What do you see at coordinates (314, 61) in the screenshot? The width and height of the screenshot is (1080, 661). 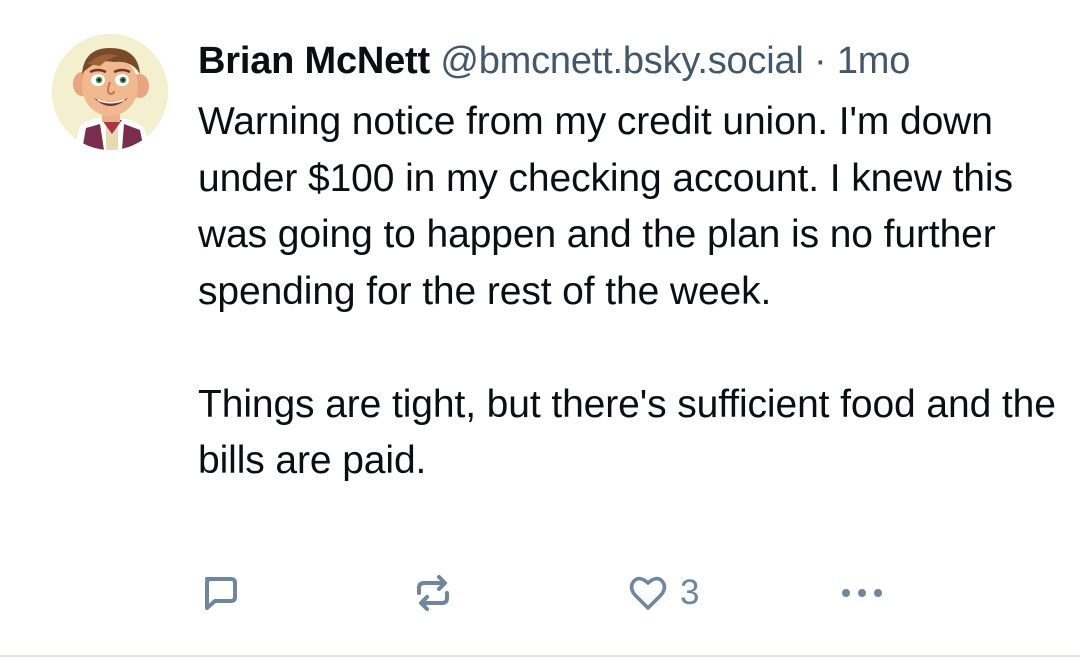 I see `author-name: Brian McNett` at bounding box center [314, 61].